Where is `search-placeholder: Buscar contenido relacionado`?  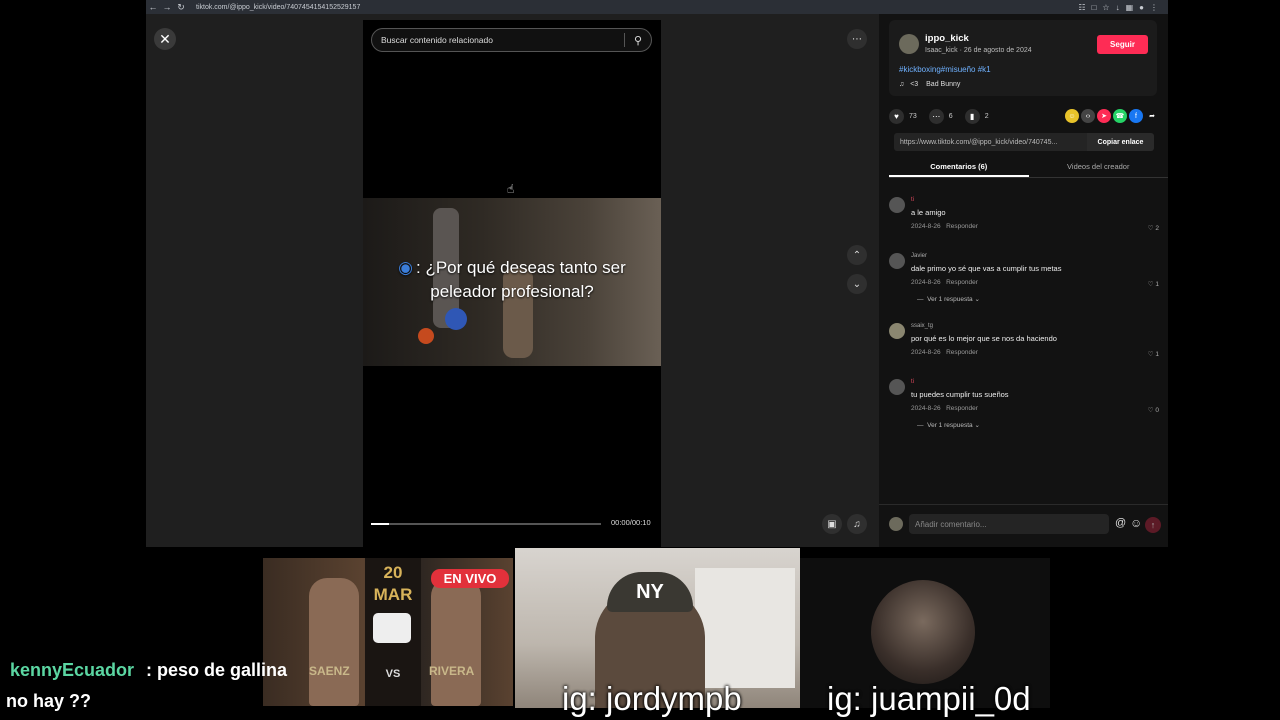
search-placeholder: Buscar contenido relacionado is located at coordinates (437, 40).